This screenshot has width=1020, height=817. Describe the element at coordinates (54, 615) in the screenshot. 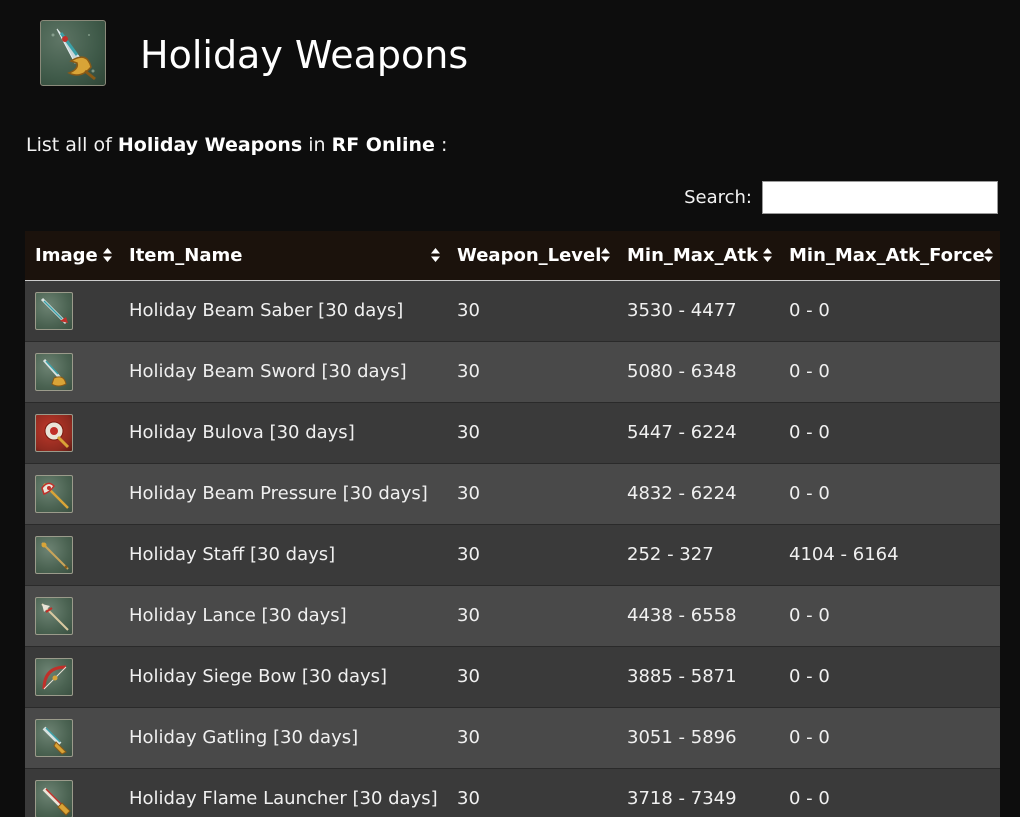

I see `lance-icon` at that location.